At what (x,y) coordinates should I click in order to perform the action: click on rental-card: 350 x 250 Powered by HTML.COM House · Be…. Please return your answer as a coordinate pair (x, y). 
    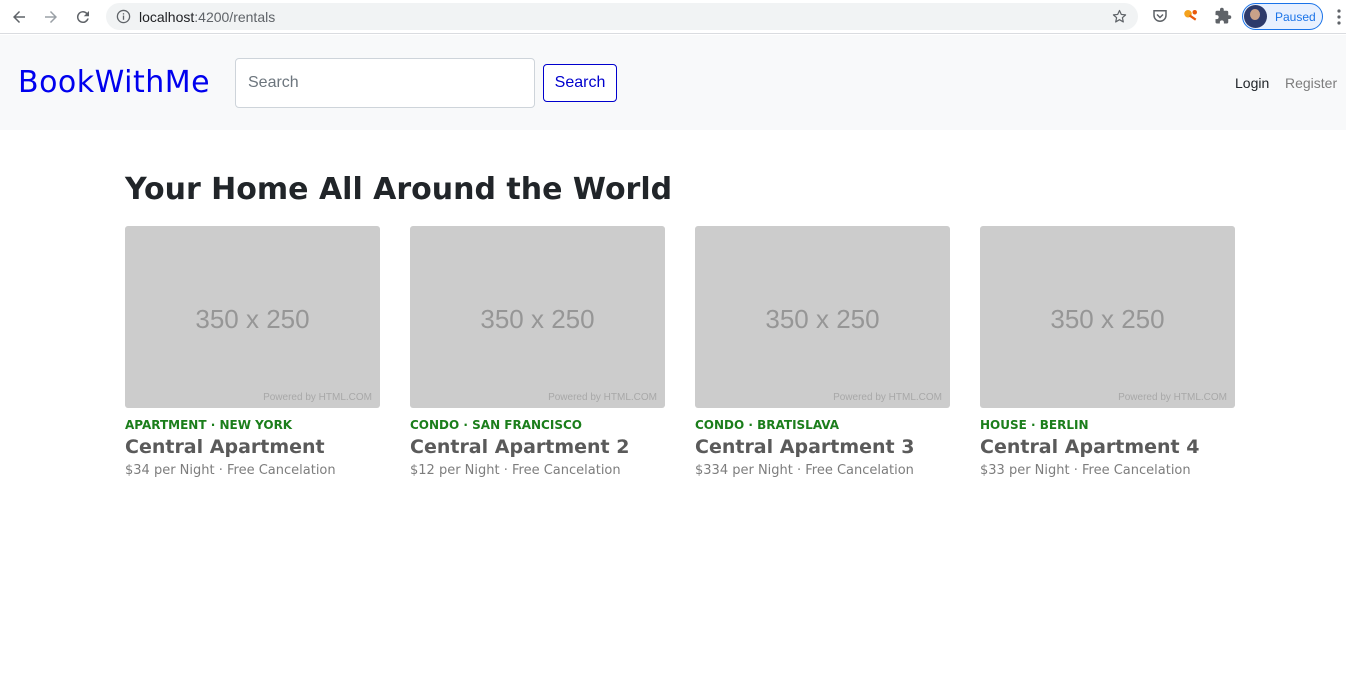
    Looking at the image, I should click on (1107, 352).